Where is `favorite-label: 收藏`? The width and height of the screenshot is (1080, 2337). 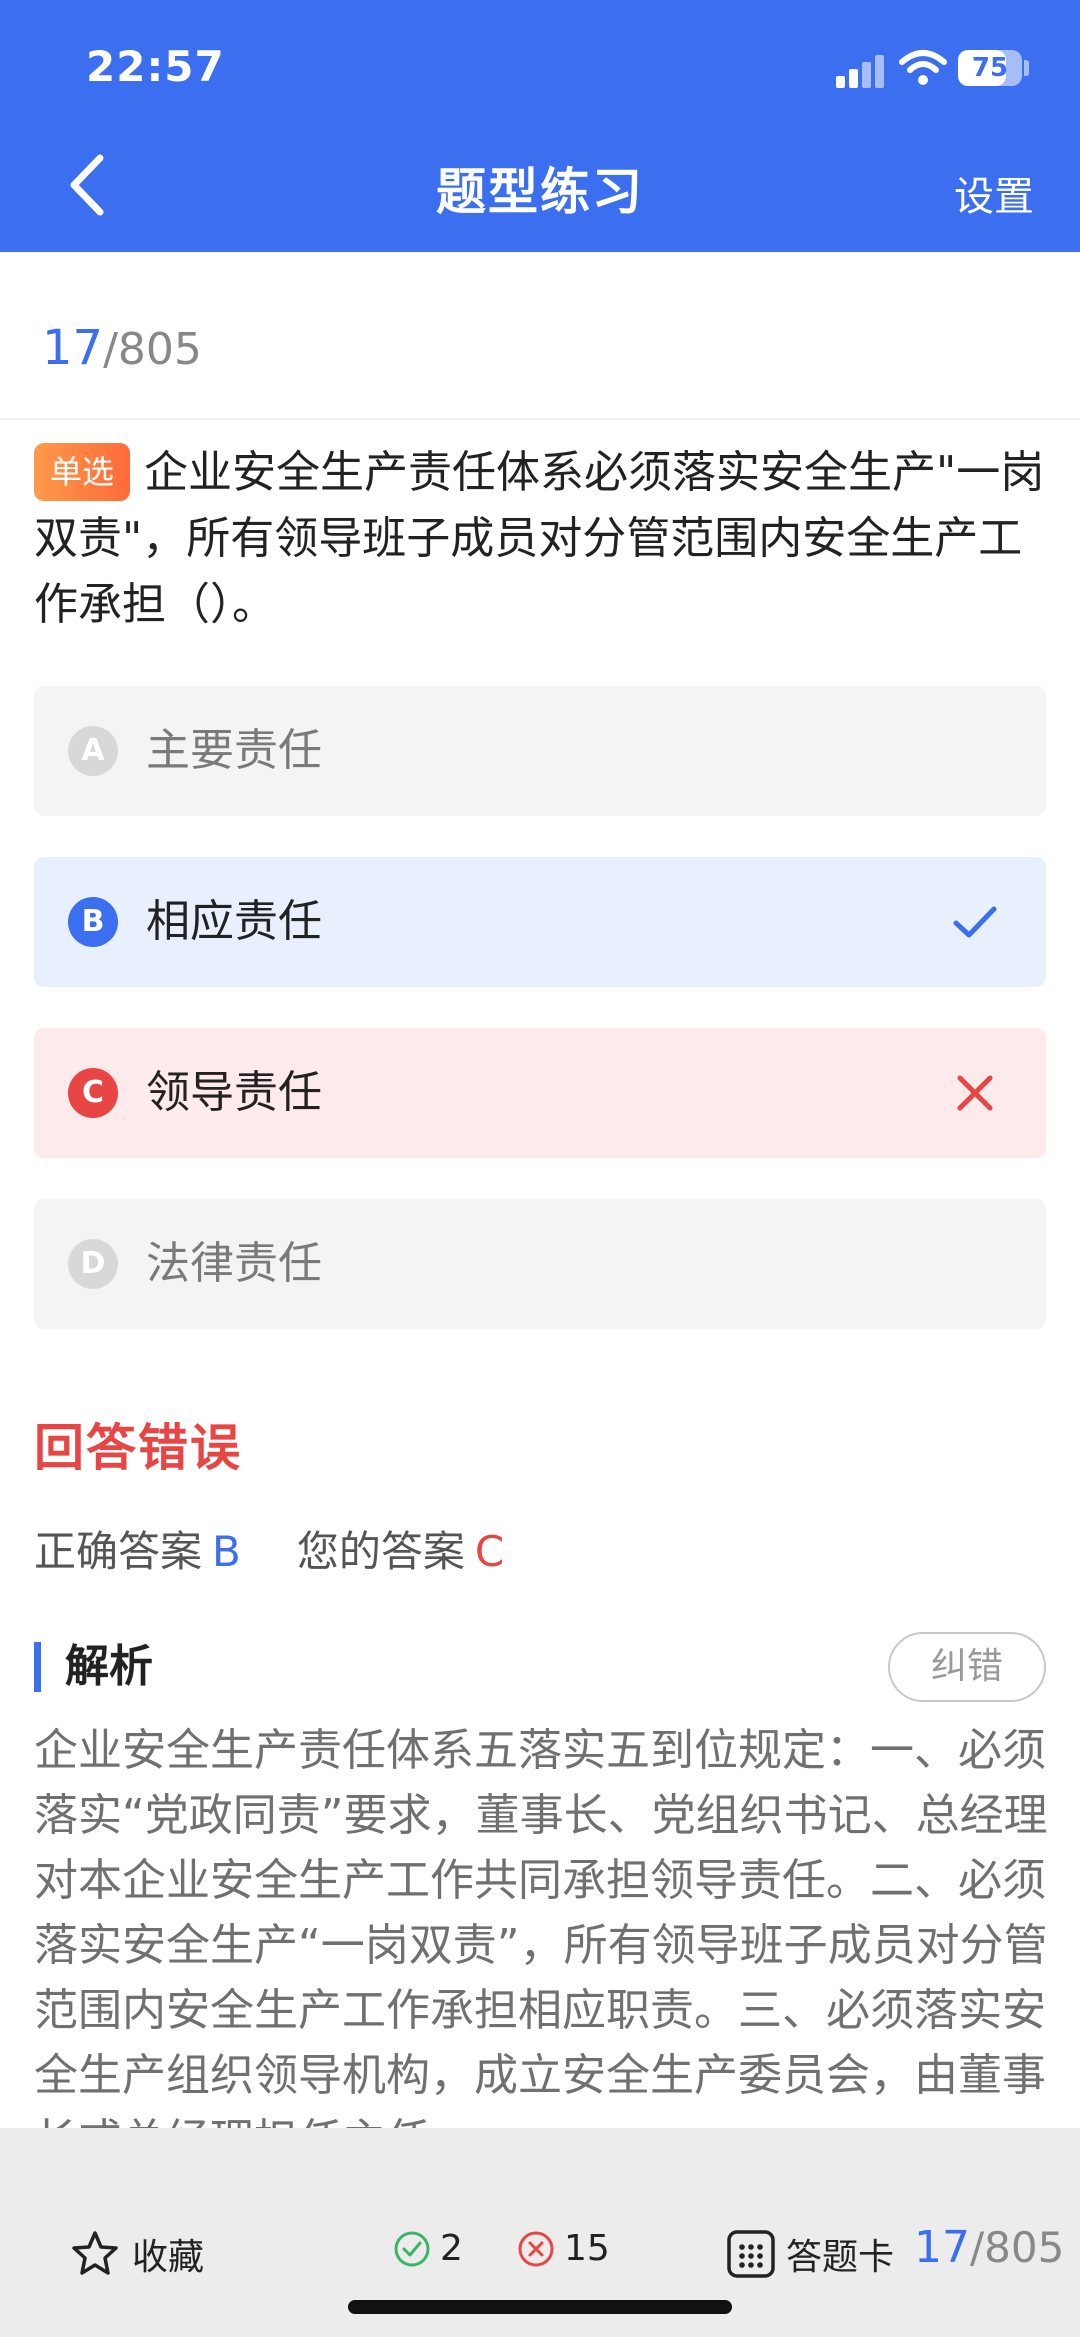 favorite-label: 收藏 is located at coordinates (168, 2257).